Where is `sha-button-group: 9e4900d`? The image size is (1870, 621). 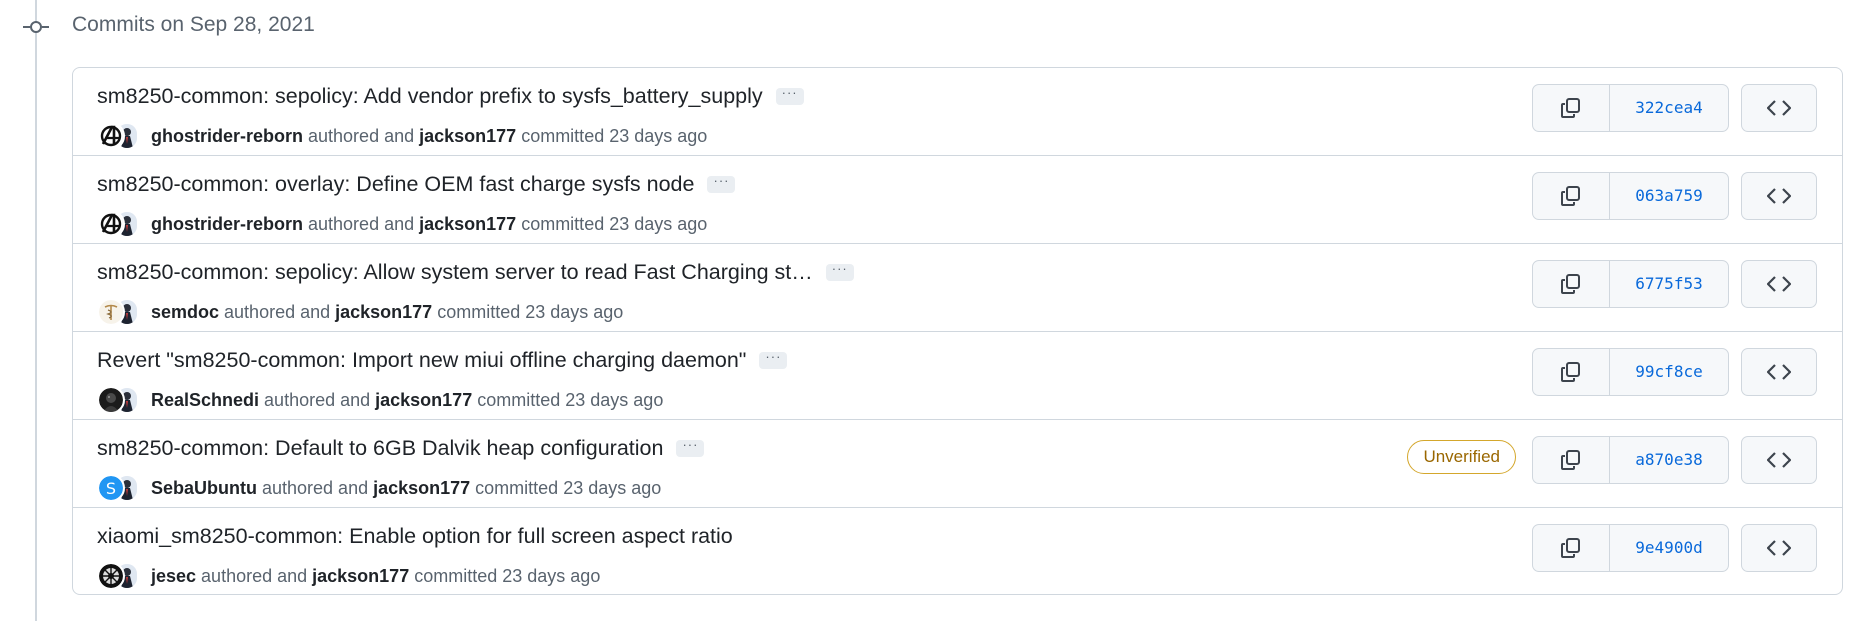
sha-button-group: 9e4900d is located at coordinates (1630, 548).